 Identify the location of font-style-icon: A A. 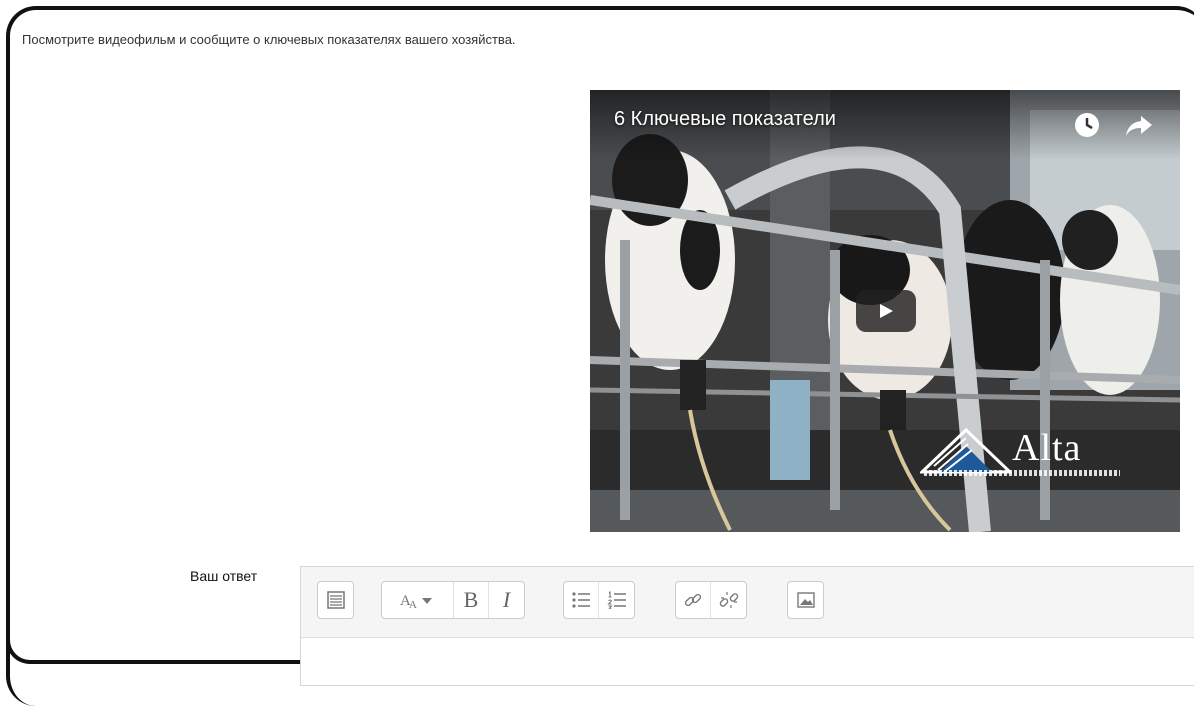
(416, 601).